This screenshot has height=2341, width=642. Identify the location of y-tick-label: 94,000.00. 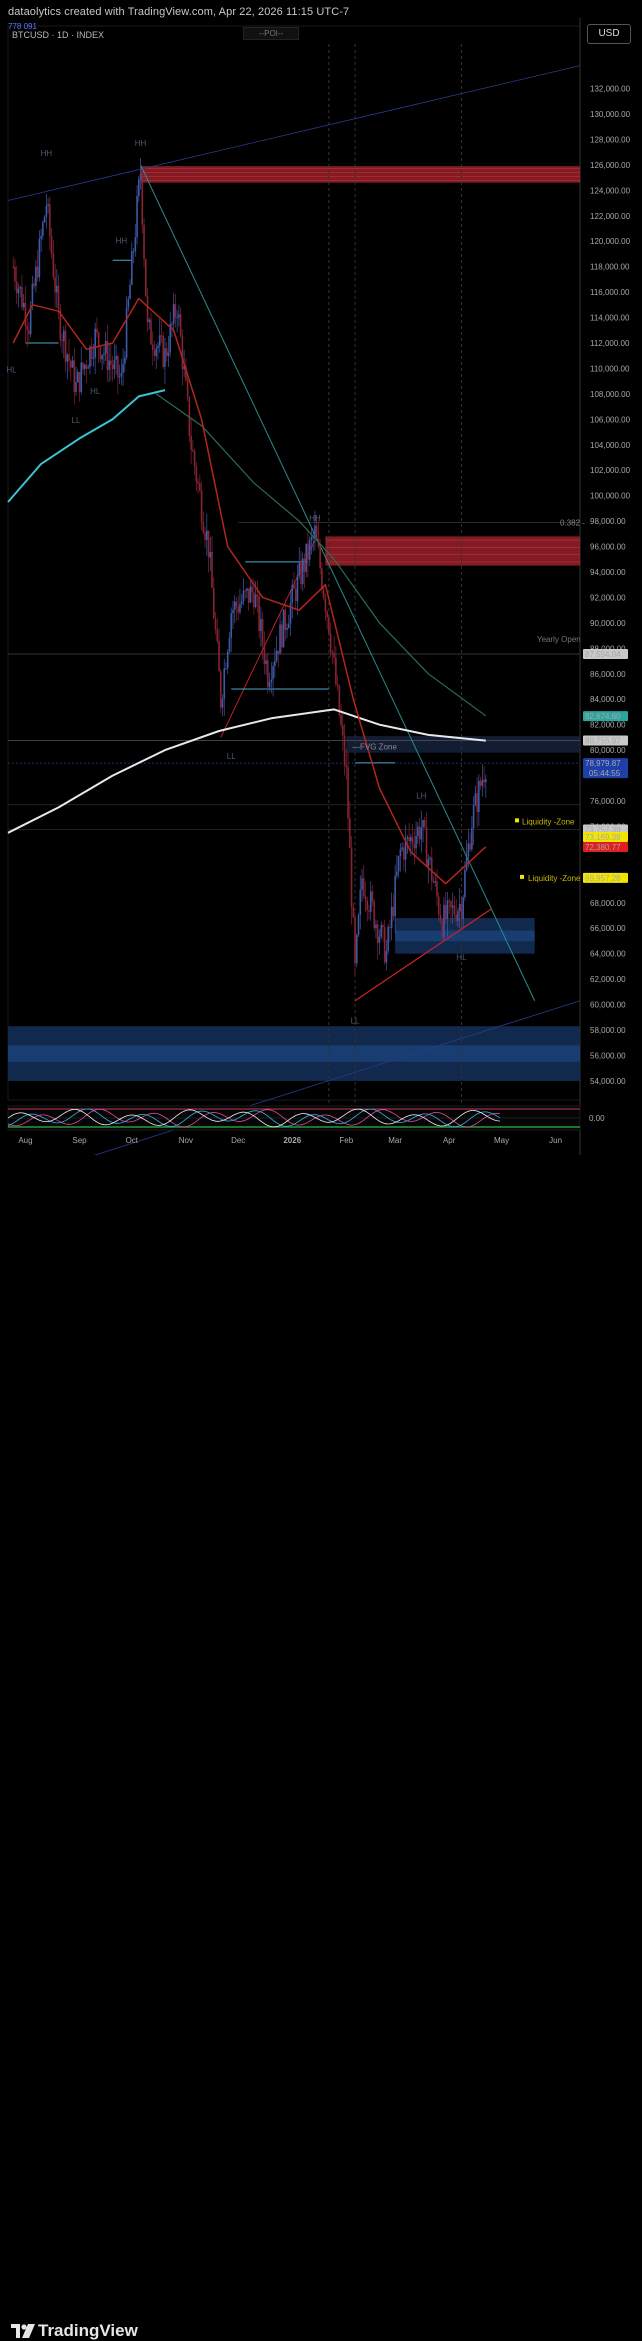
(608, 572).